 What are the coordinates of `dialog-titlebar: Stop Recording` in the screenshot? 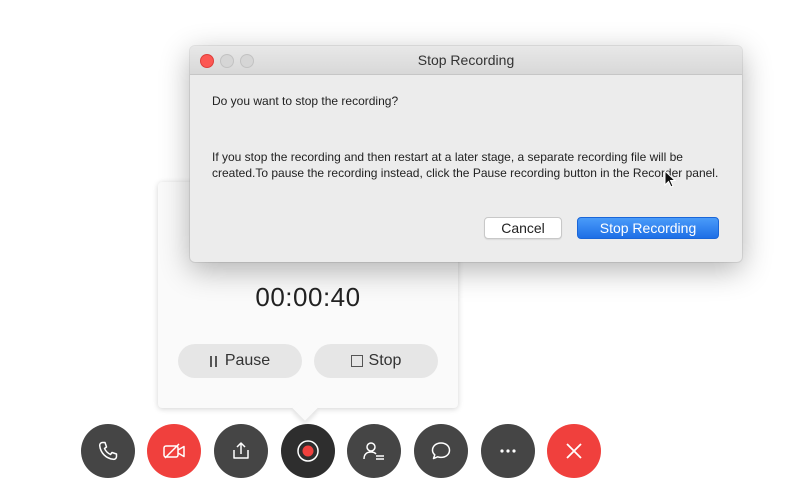 It's located at (466, 60).